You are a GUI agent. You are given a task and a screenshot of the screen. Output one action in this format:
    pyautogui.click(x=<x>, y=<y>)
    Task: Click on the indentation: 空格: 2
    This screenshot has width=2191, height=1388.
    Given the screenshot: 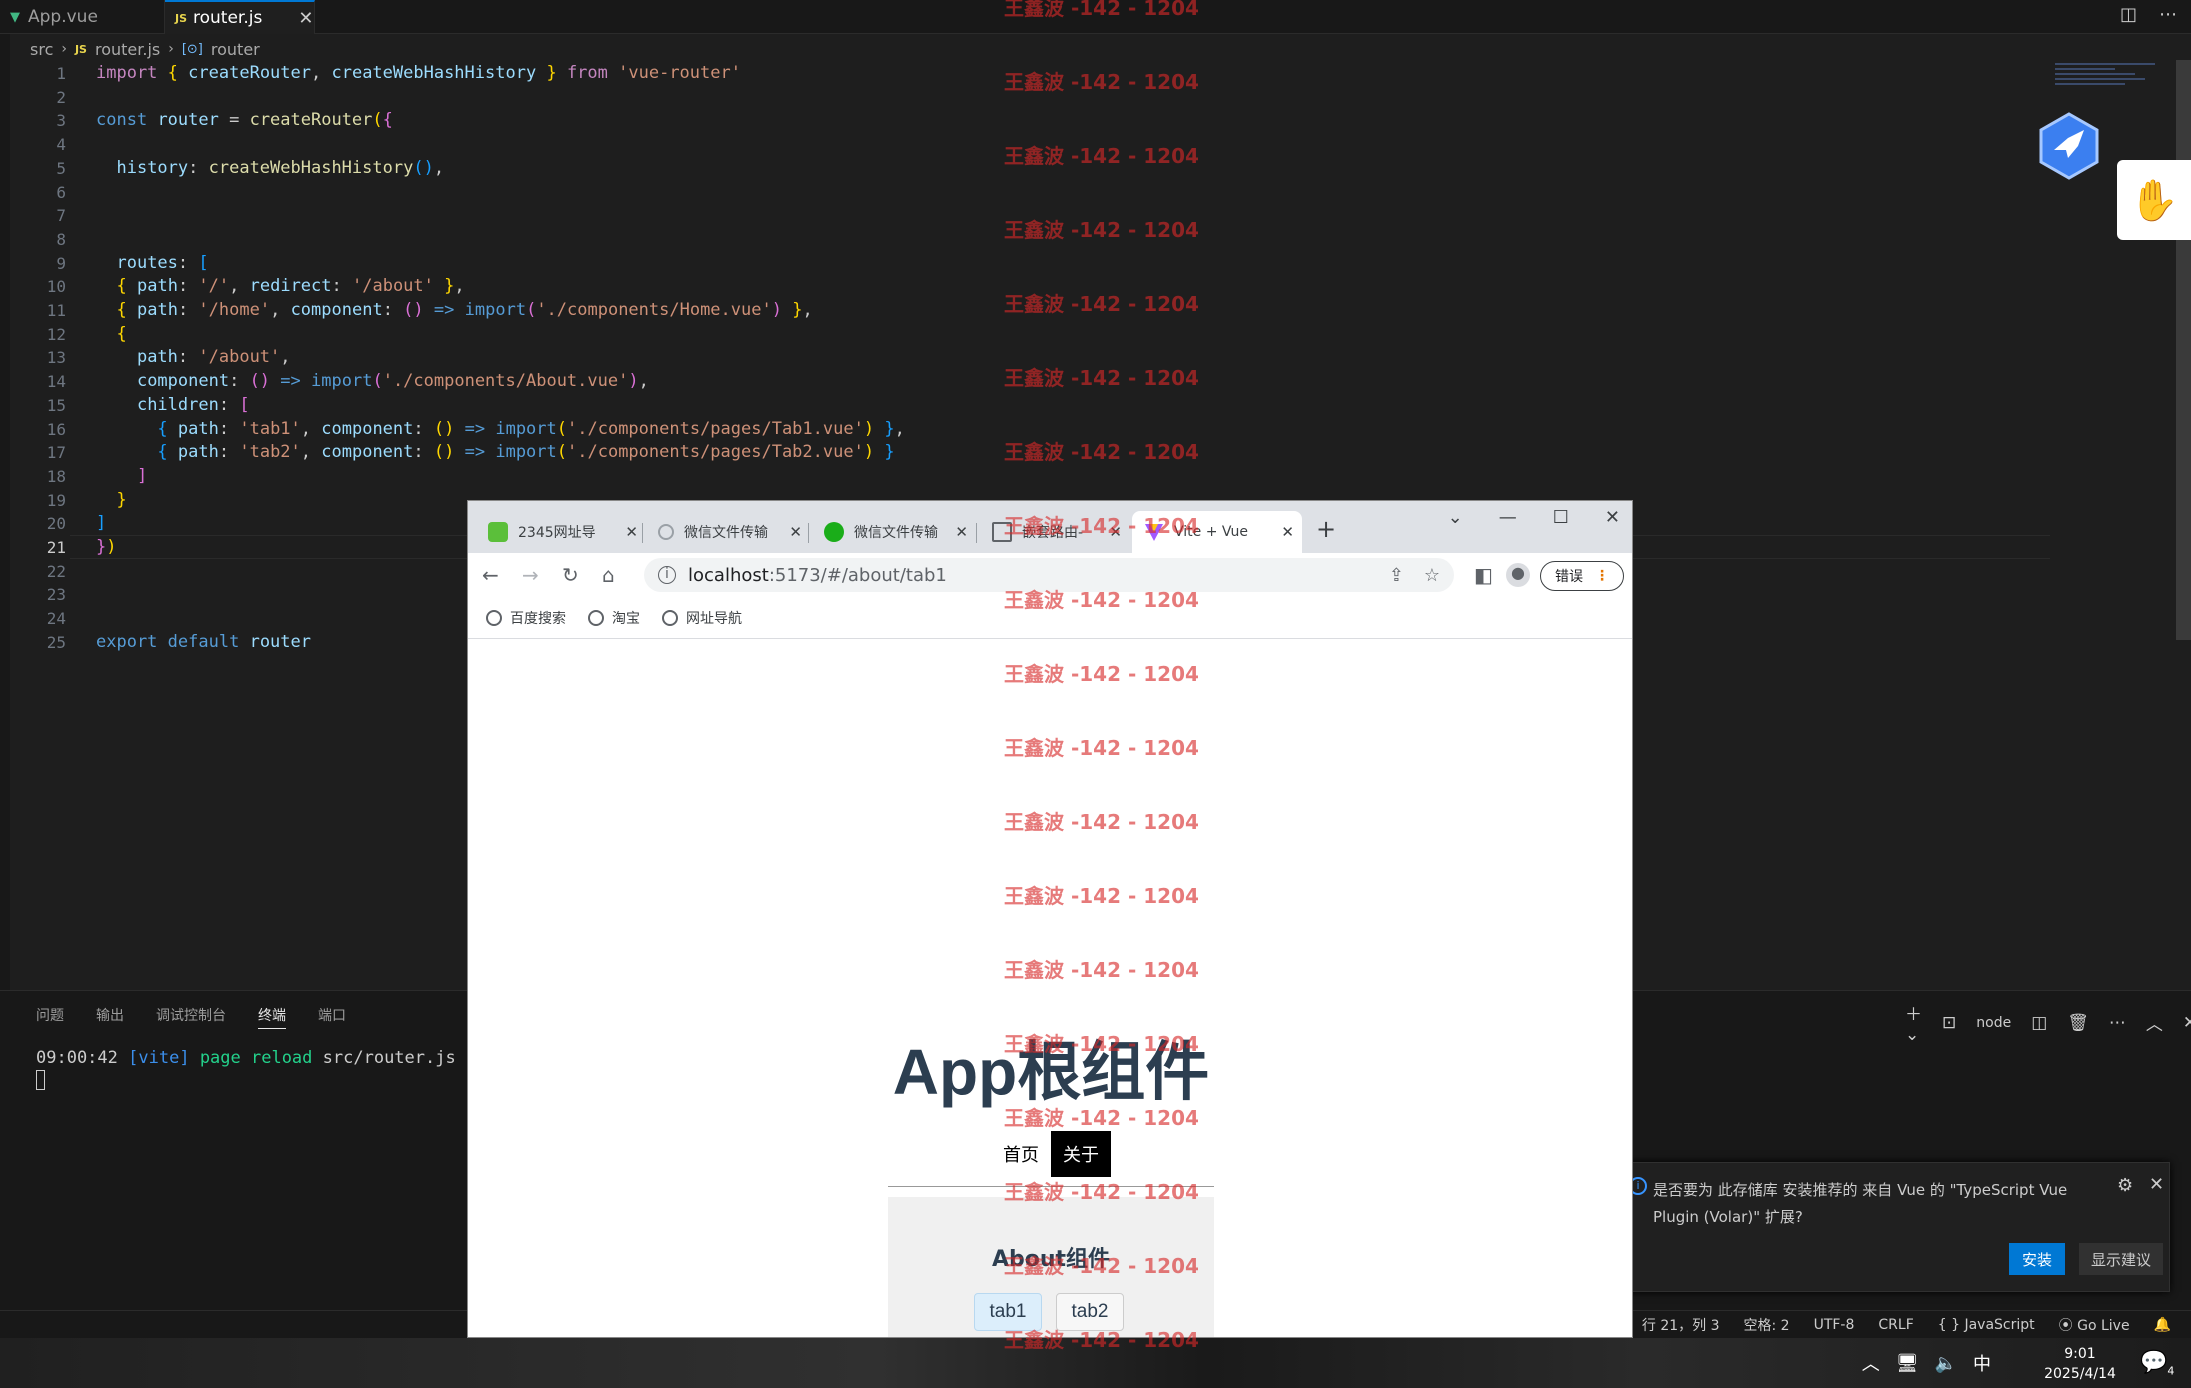 What is the action you would take?
    pyautogui.click(x=1767, y=1325)
    